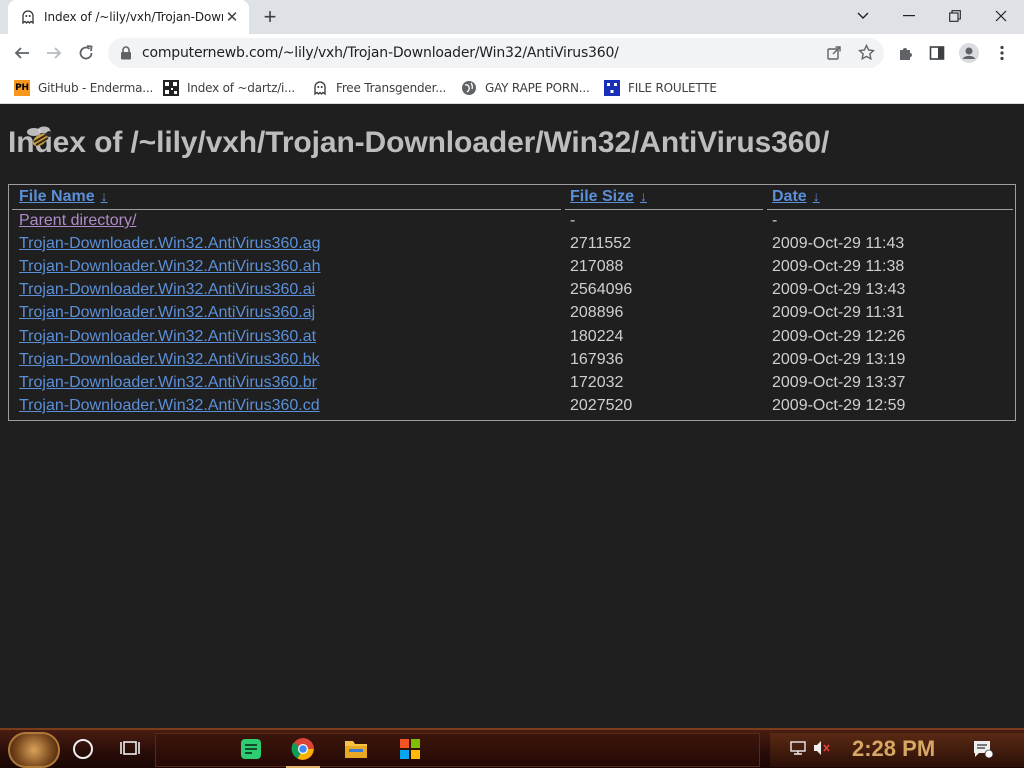 The image size is (1024, 768). I want to click on close-window-icon, so click(1001, 16).